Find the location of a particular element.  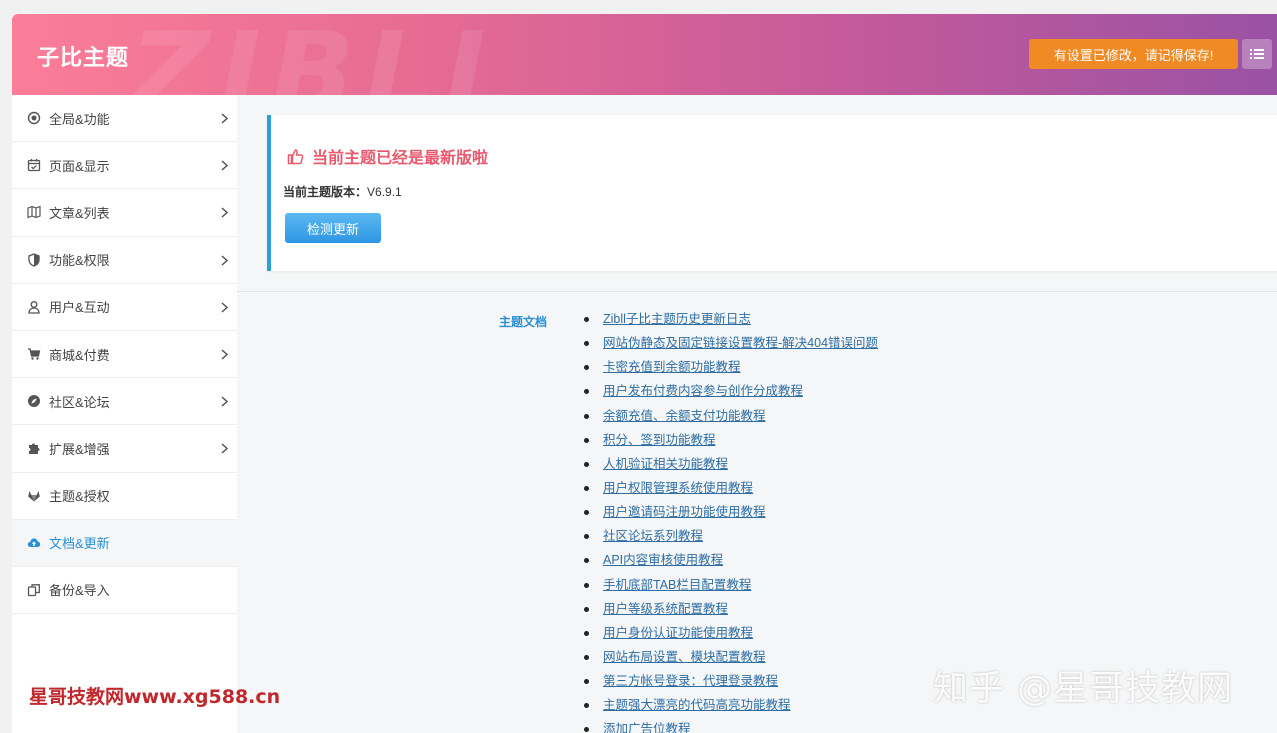

list-item: 第三方帐号登录：代理登录教程 is located at coordinates (730, 685).